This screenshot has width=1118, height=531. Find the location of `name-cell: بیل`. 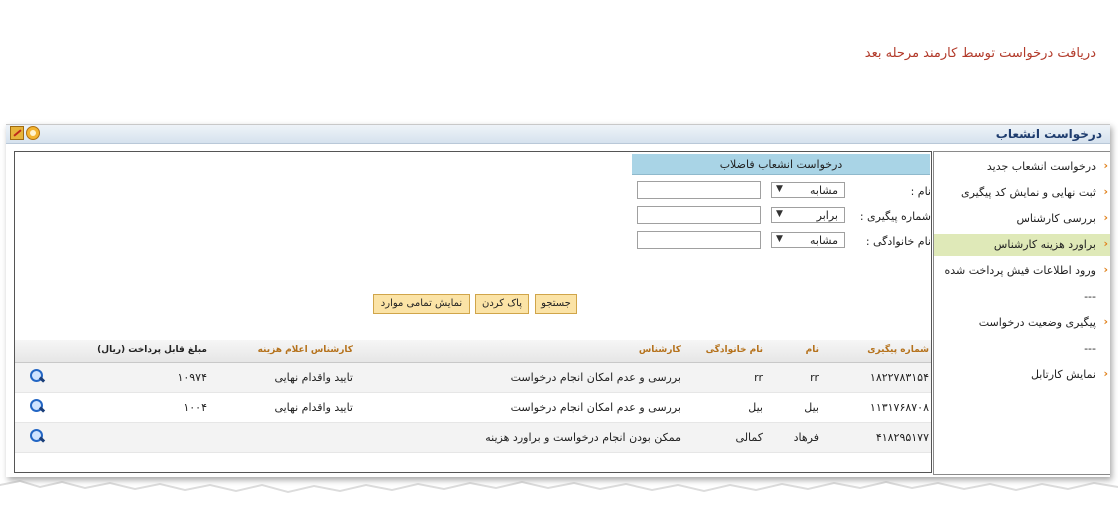

name-cell: بیل is located at coordinates (811, 407).